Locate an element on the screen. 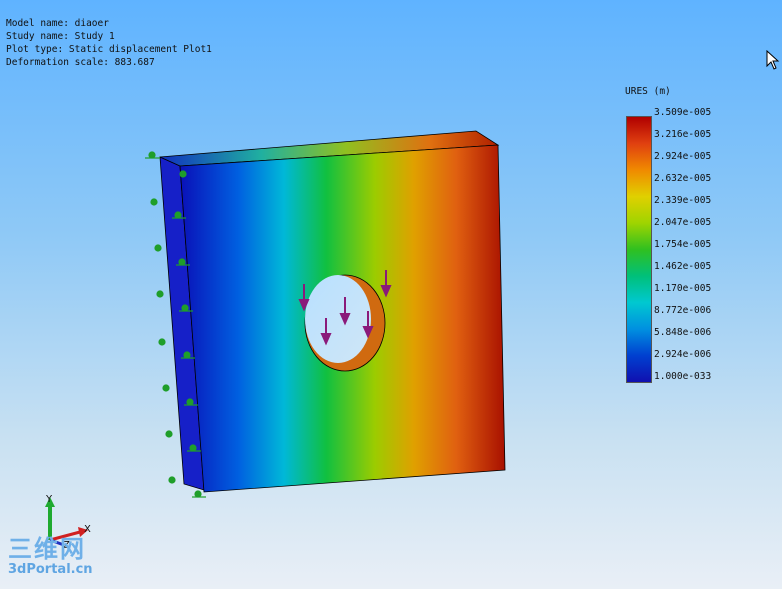 This screenshot has width=782, height=589. legend-tick-label: 2.339e-005 is located at coordinates (683, 200).